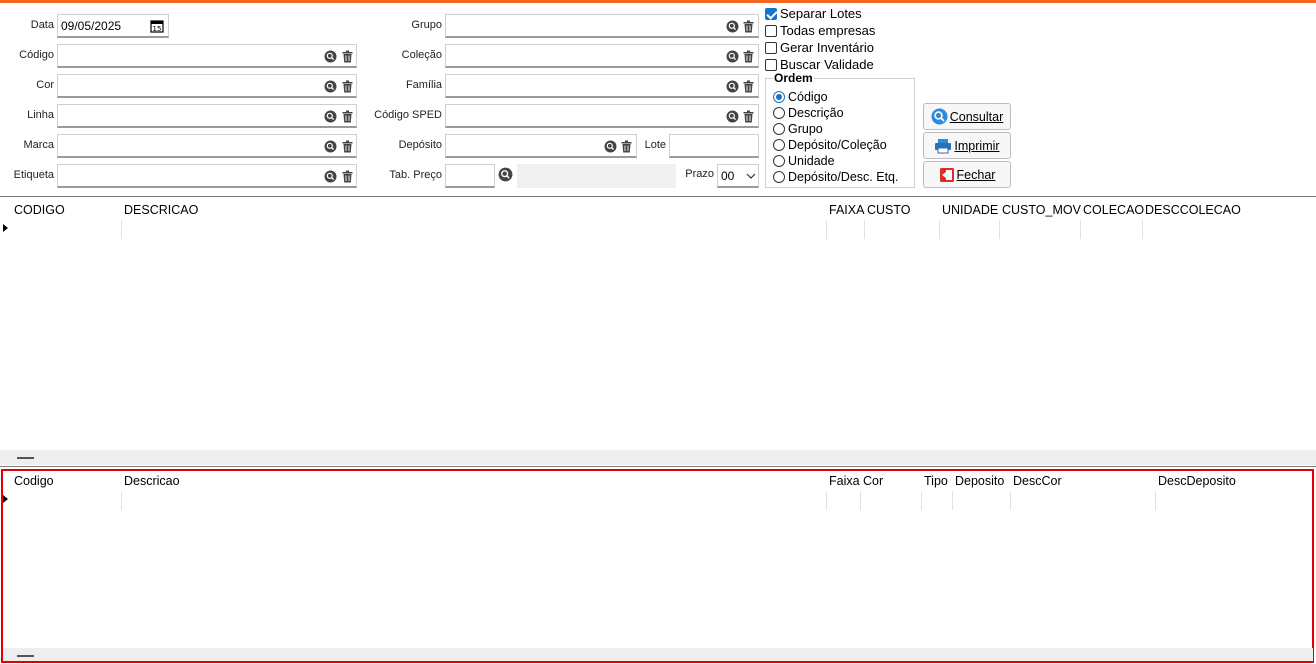 Image resolution: width=1316 pixels, height=664 pixels. Describe the element at coordinates (1040, 213) in the screenshot. I see `column-header: CUSTO_MOV` at that location.